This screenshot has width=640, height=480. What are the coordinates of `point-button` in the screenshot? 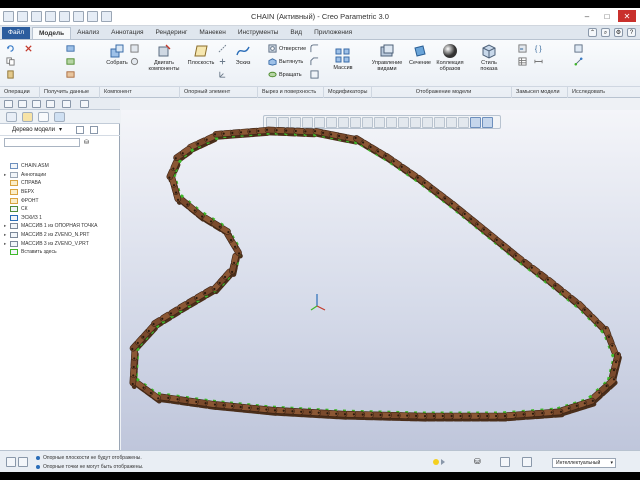 It's located at (222, 61).